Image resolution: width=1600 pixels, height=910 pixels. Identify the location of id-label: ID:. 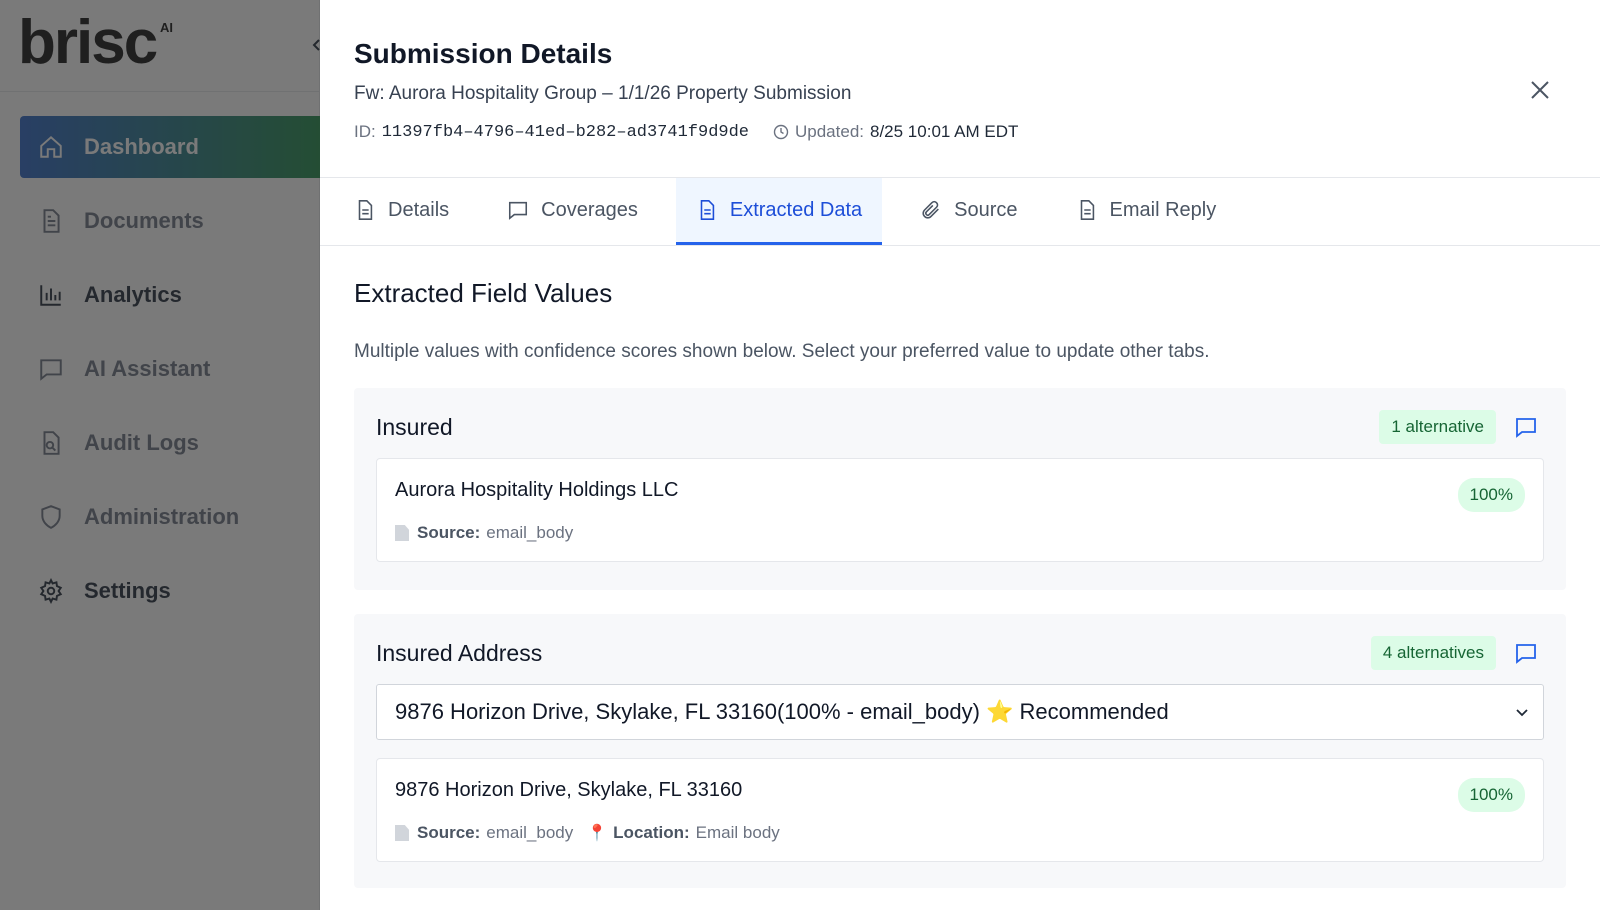
(365, 131).